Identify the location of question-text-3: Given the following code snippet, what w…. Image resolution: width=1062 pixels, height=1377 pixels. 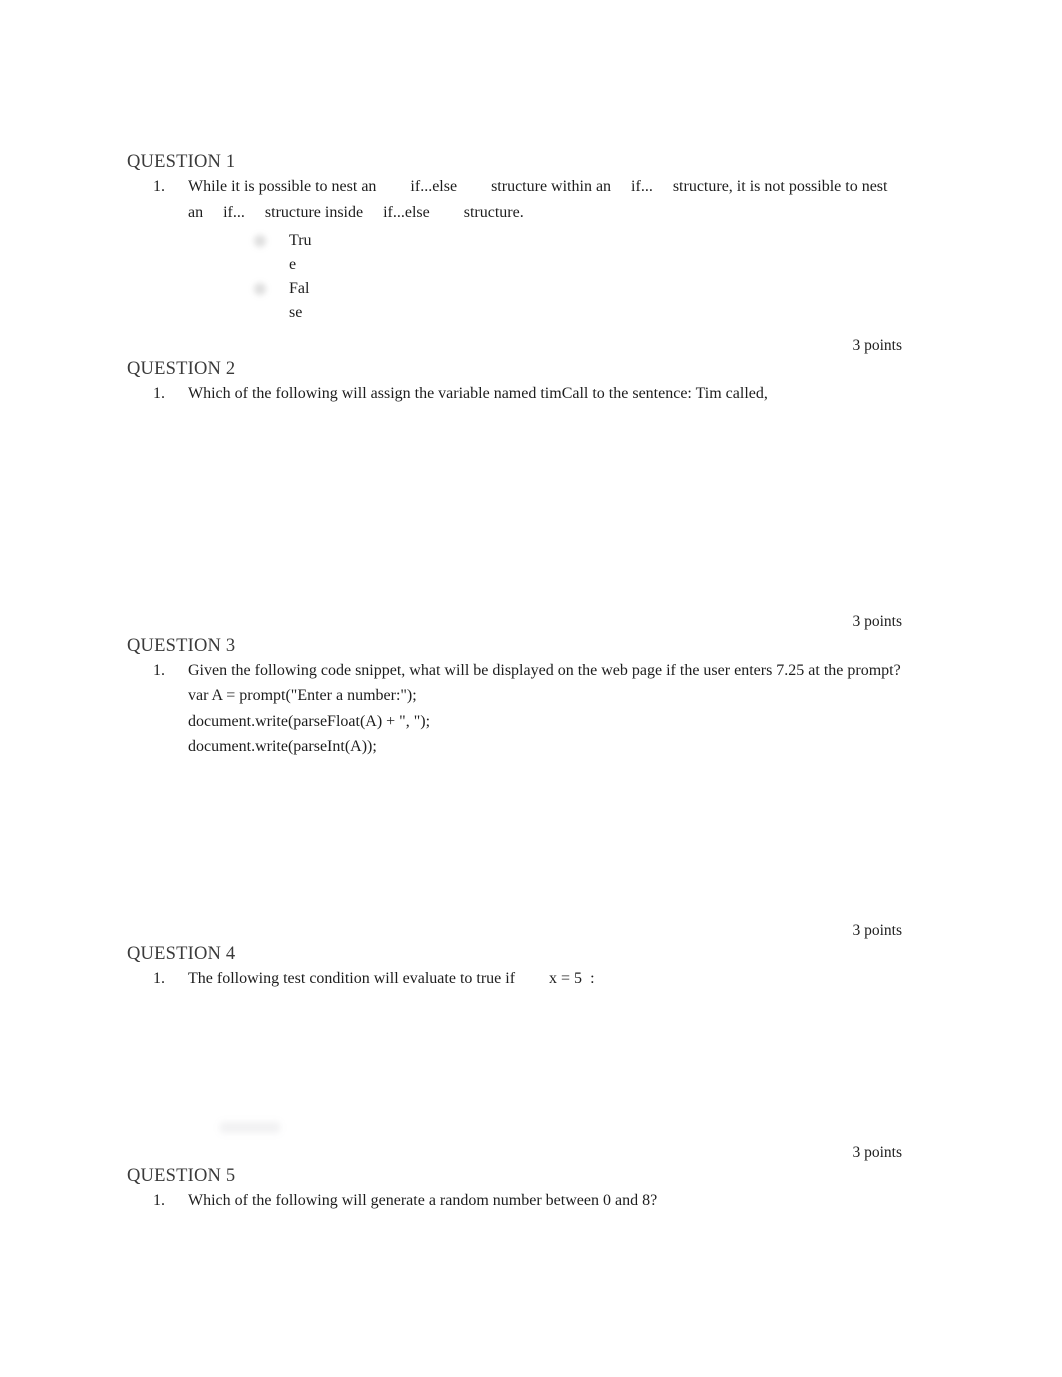
(544, 670).